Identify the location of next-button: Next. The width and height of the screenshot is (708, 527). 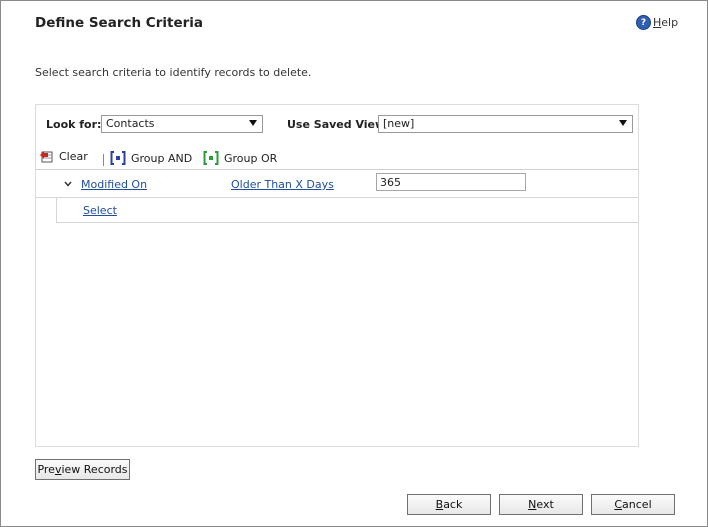
(541, 504).